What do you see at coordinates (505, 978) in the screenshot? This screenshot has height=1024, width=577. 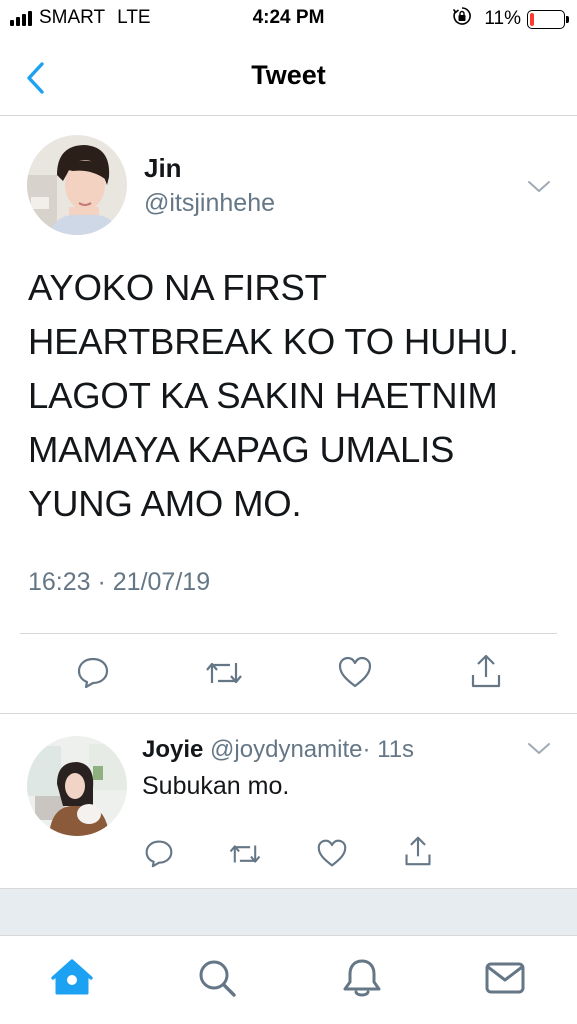 I see `messages-icon` at bounding box center [505, 978].